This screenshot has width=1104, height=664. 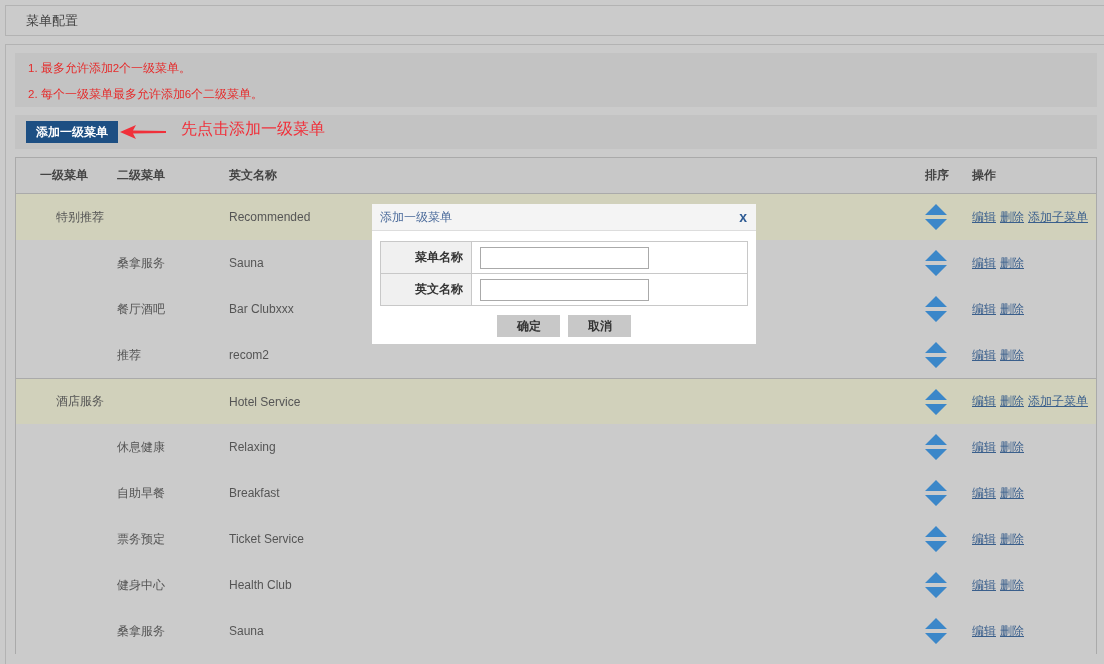 I want to click on table-cell: Relaxing, so click(x=252, y=447).